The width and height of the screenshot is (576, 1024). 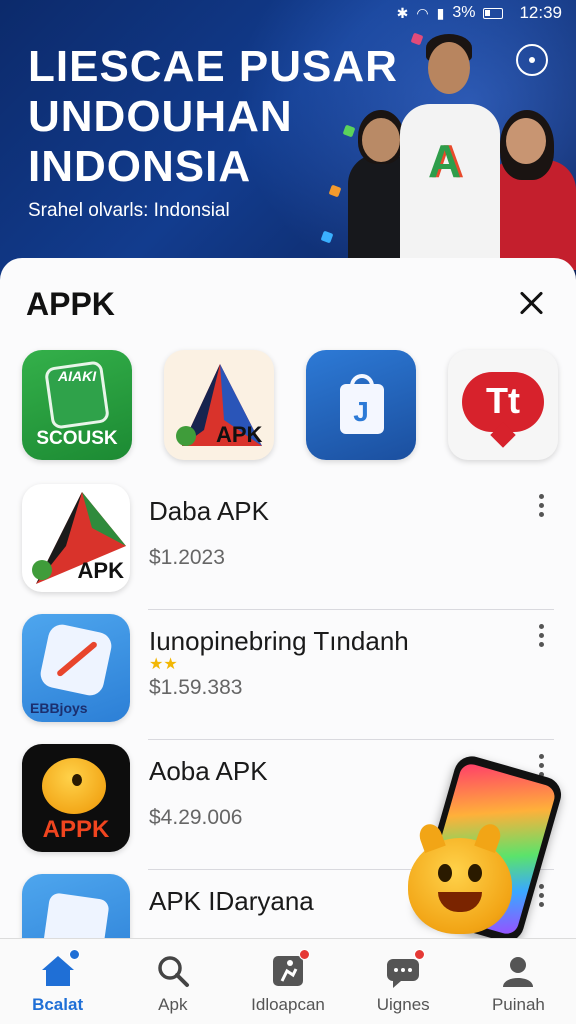 I want to click on thumb-label: APK, so click(x=100, y=570).